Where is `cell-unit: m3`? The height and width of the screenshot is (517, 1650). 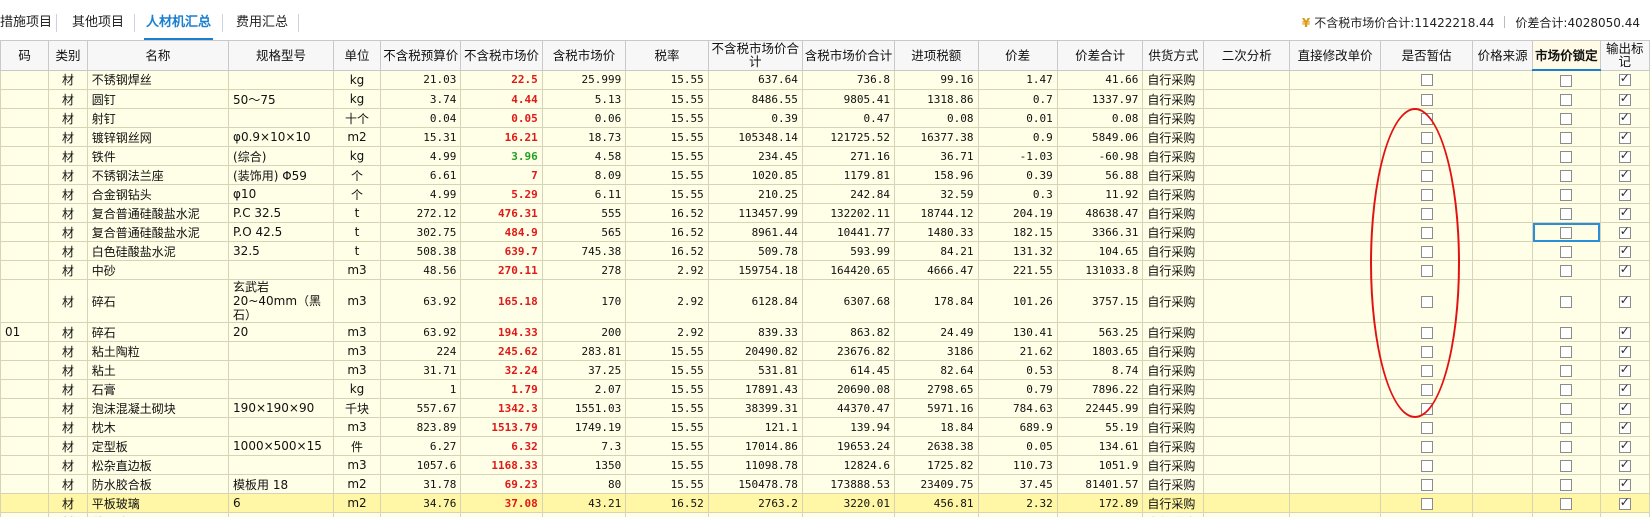
cell-unit: m3 is located at coordinates (357, 427).